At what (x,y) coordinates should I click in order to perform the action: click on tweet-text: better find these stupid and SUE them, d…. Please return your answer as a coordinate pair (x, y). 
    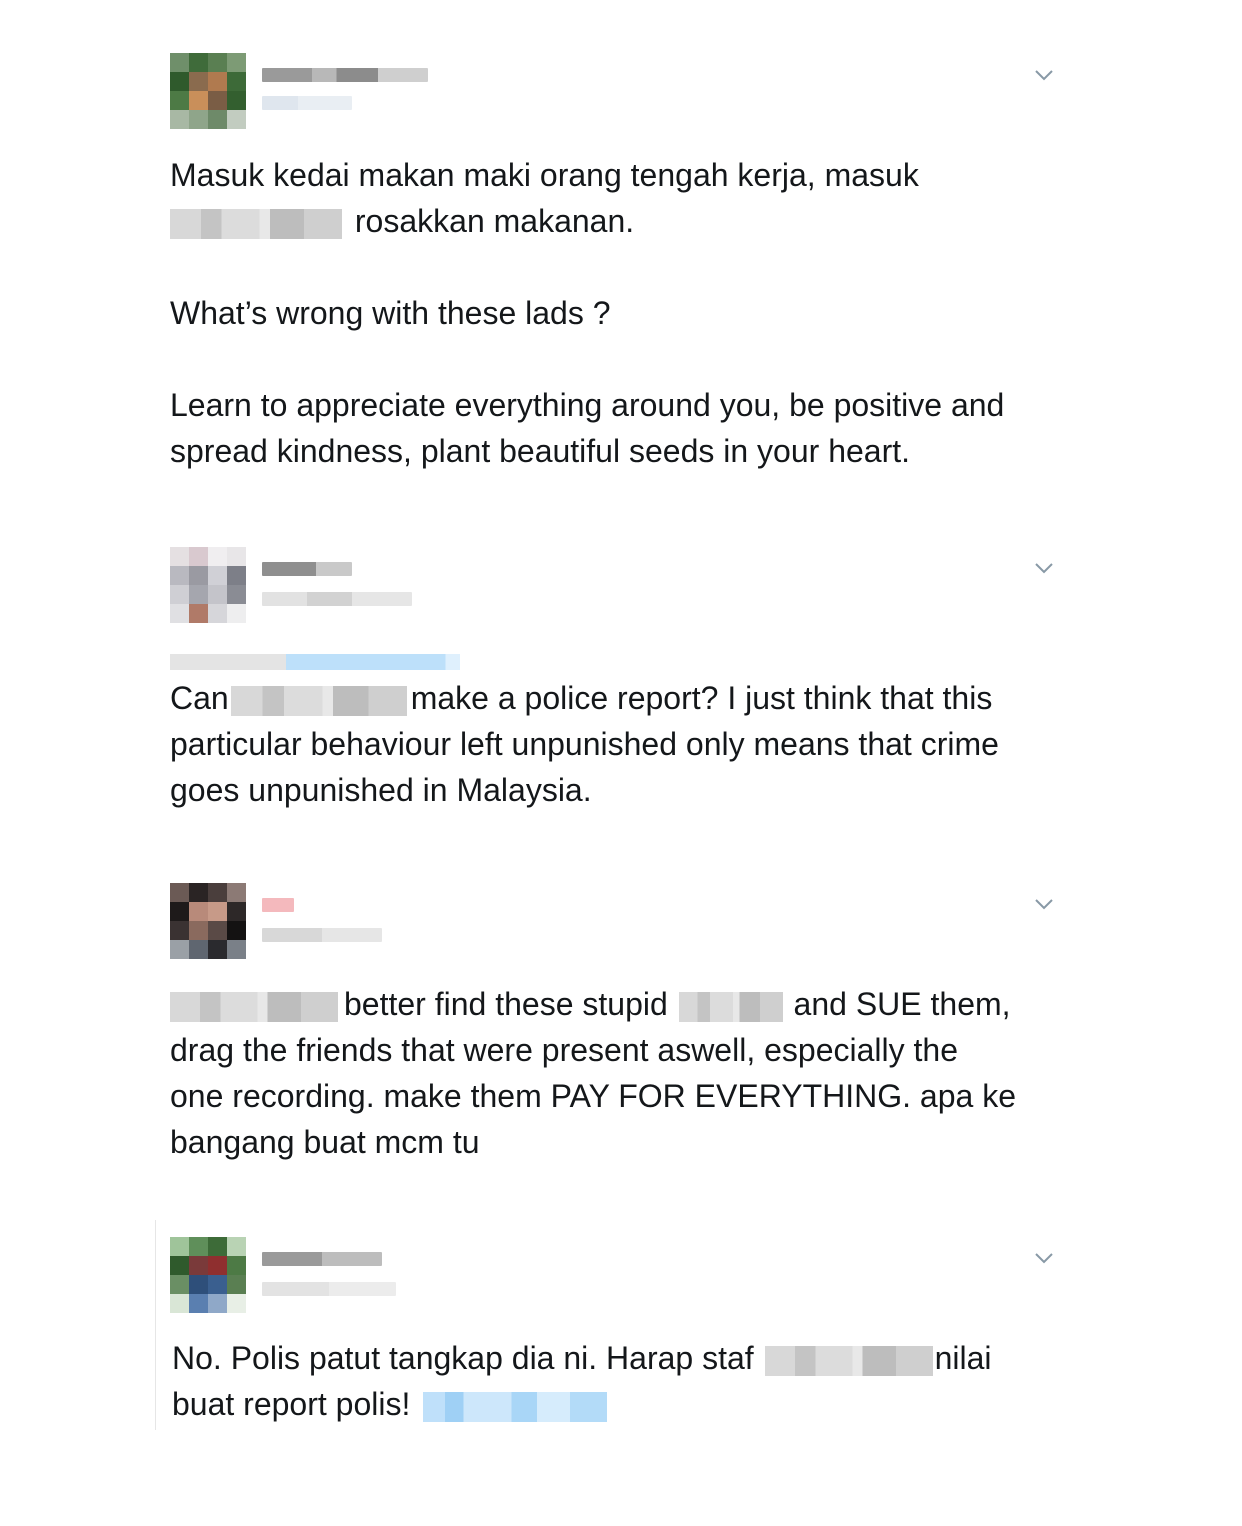
    Looking at the image, I should click on (593, 1073).